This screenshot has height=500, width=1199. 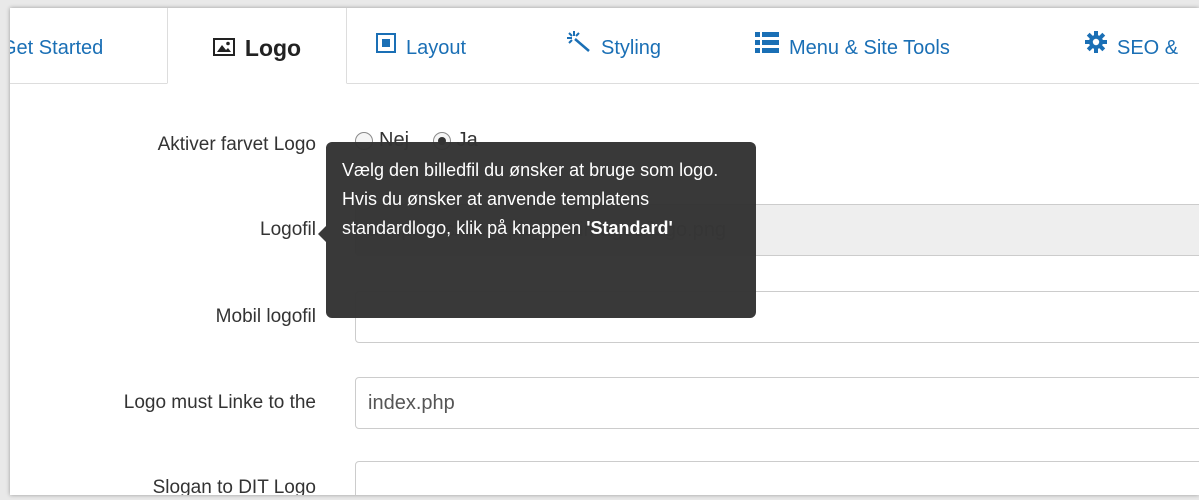 I want to click on logo-link-label: Logo must Linke to the, so click(x=219, y=402).